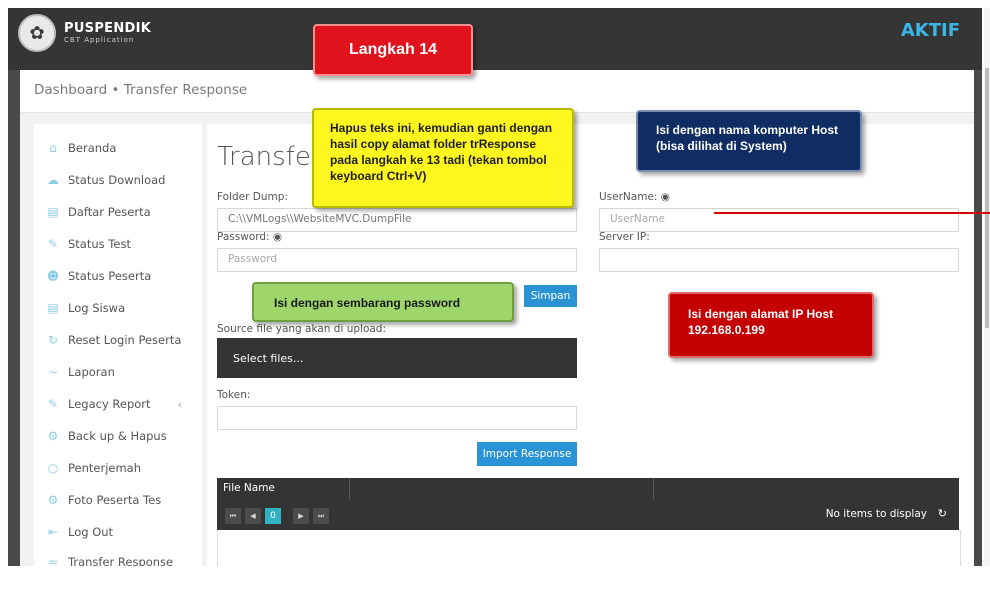 The height and width of the screenshot is (596, 990). I want to click on sidebar-item-reset-login-peserta: ↻ Reset Login Peserta, so click(113, 340).